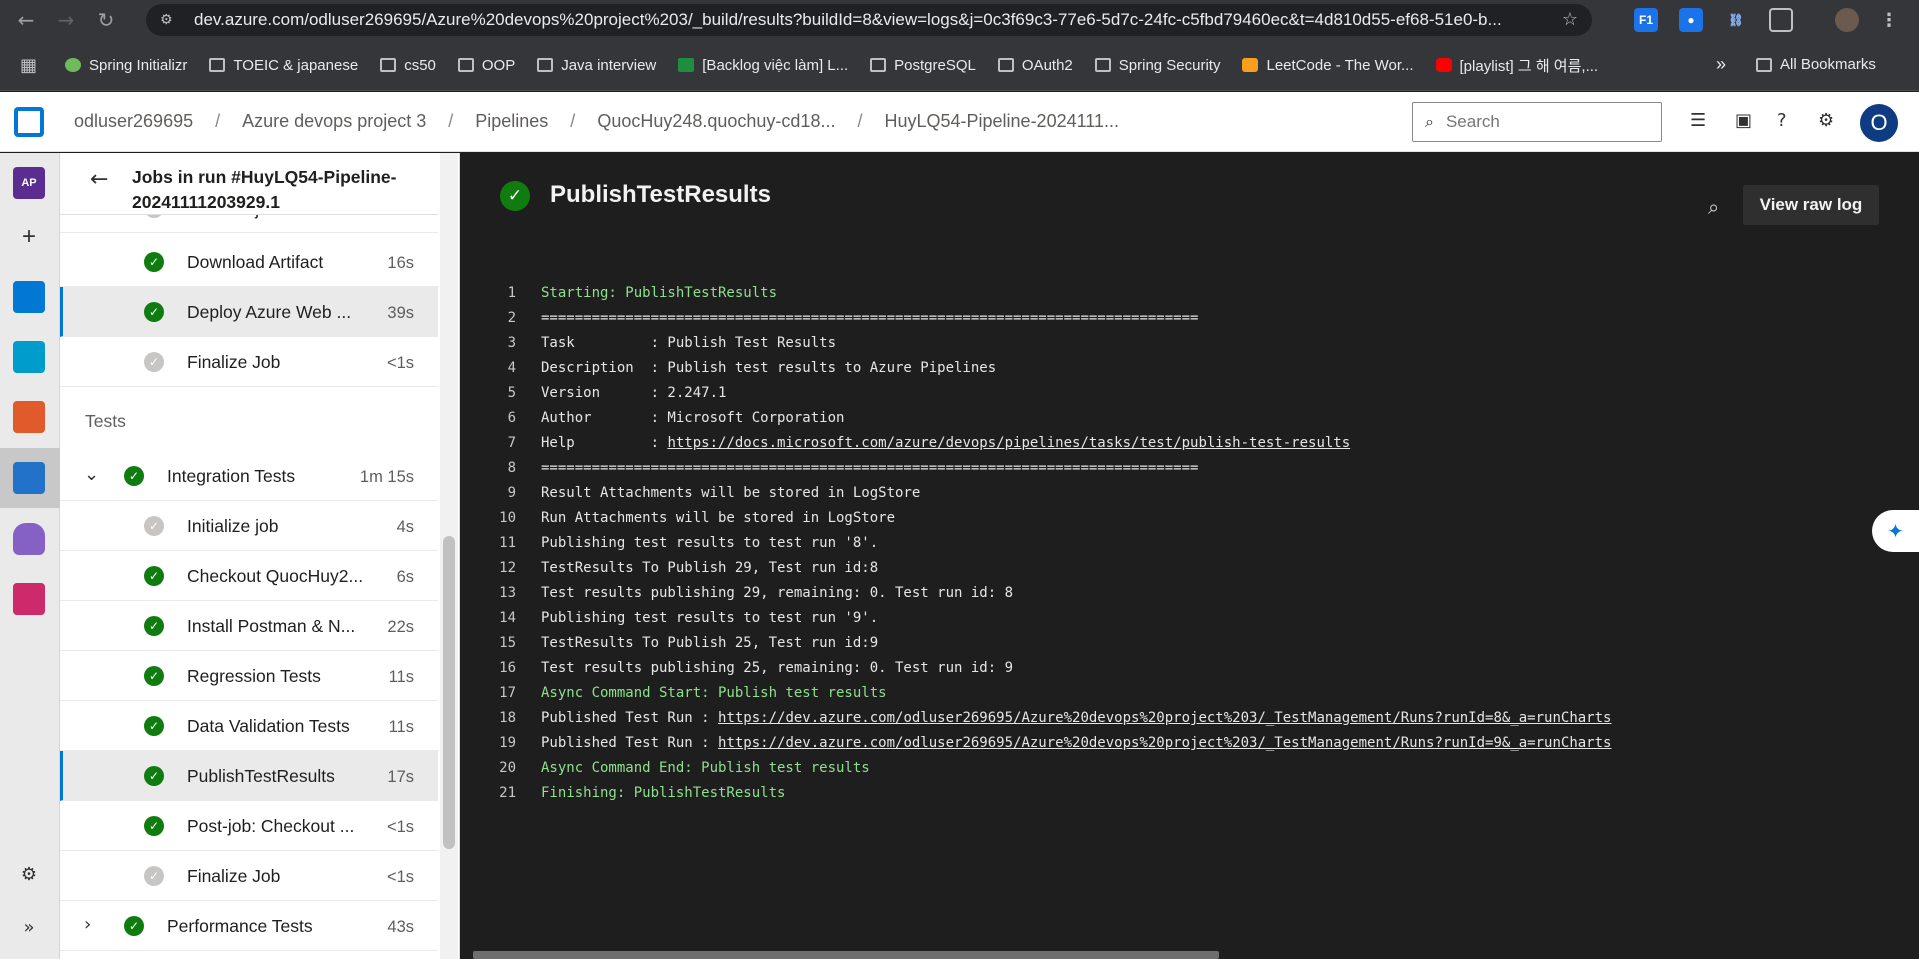  Describe the element at coordinates (66, 20) in the screenshot. I see `forward-arrow-icon: →` at that location.